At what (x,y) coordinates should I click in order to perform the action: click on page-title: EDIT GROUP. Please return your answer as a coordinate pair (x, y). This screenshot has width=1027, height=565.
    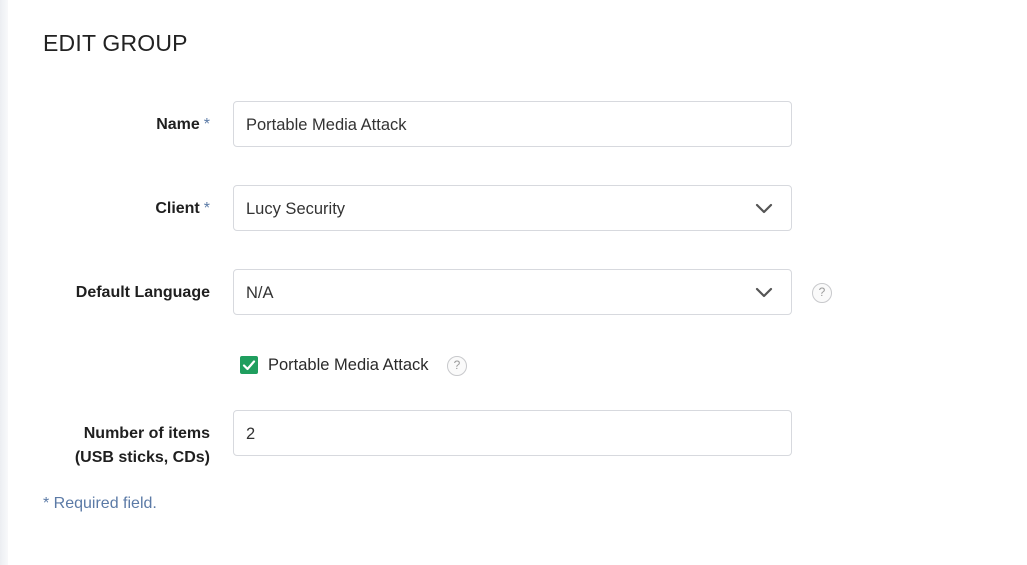
    Looking at the image, I should click on (115, 43).